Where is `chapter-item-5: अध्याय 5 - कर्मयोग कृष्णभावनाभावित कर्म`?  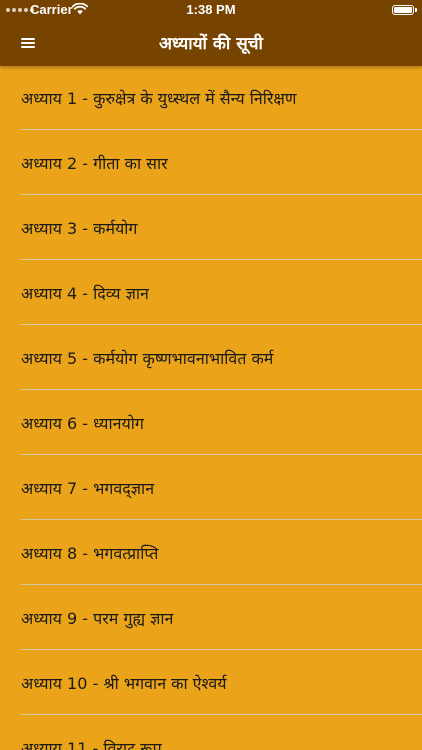
chapter-item-5: अध्याय 5 - कर्मयोग कृष्णभावनाभावित कर्म is located at coordinates (211, 357).